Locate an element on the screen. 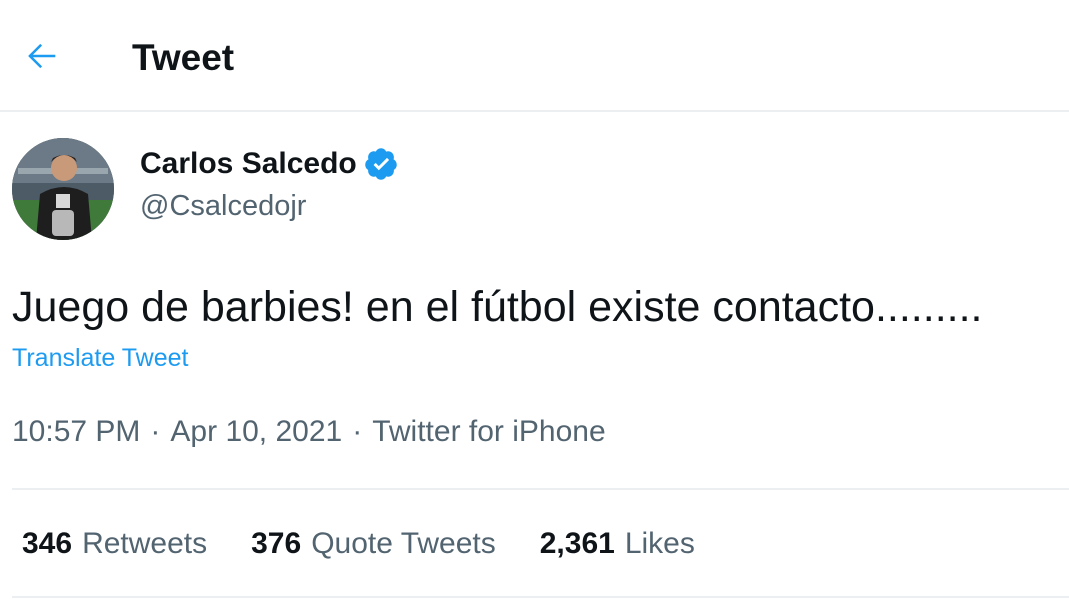 This screenshot has width=1069, height=601. avatar-image is located at coordinates (63, 189).